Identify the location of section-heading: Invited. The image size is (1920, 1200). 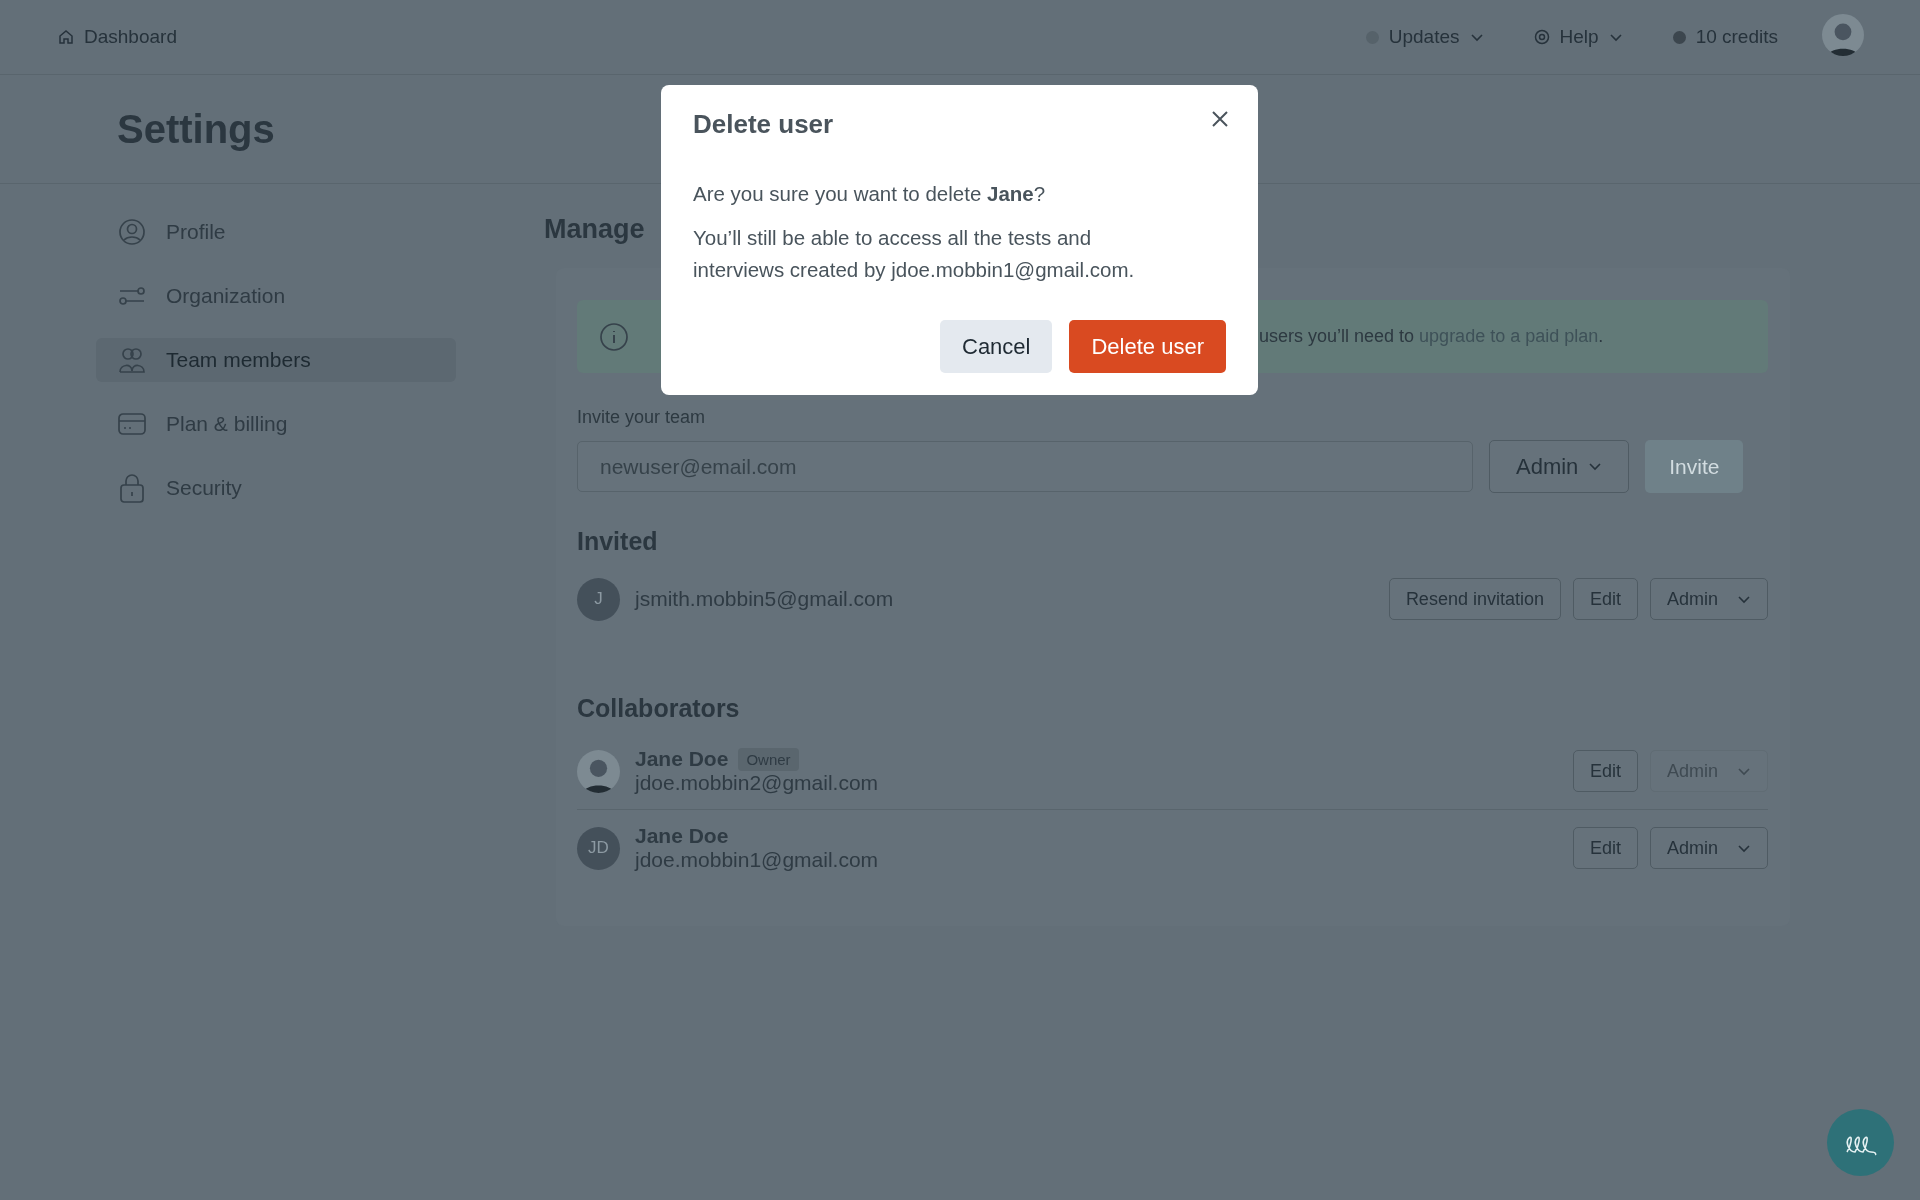
(618, 541).